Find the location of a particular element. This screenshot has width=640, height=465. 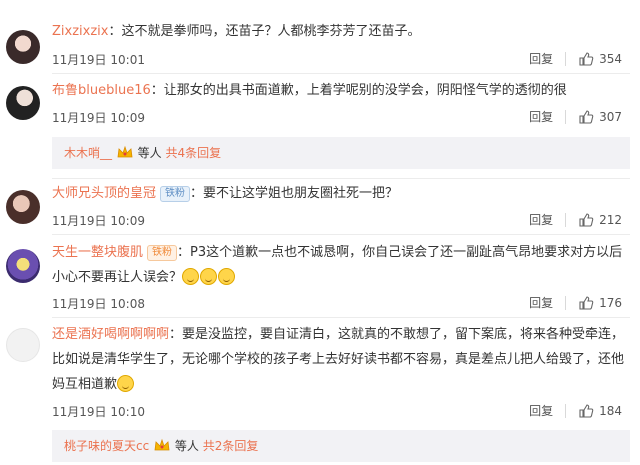

comment-body: Zixzixzix：这不就是拳师吗，还苗子？人都桃李芬芳了还苗子。 is located at coordinates (339, 32).